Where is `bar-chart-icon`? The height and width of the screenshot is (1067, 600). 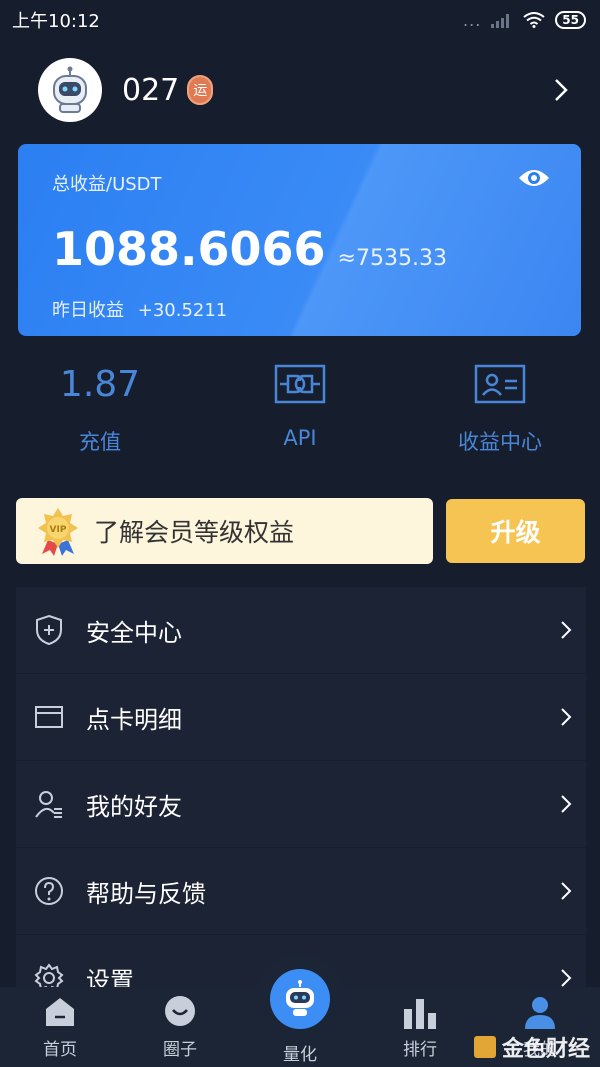 bar-chart-icon is located at coordinates (420, 1014).